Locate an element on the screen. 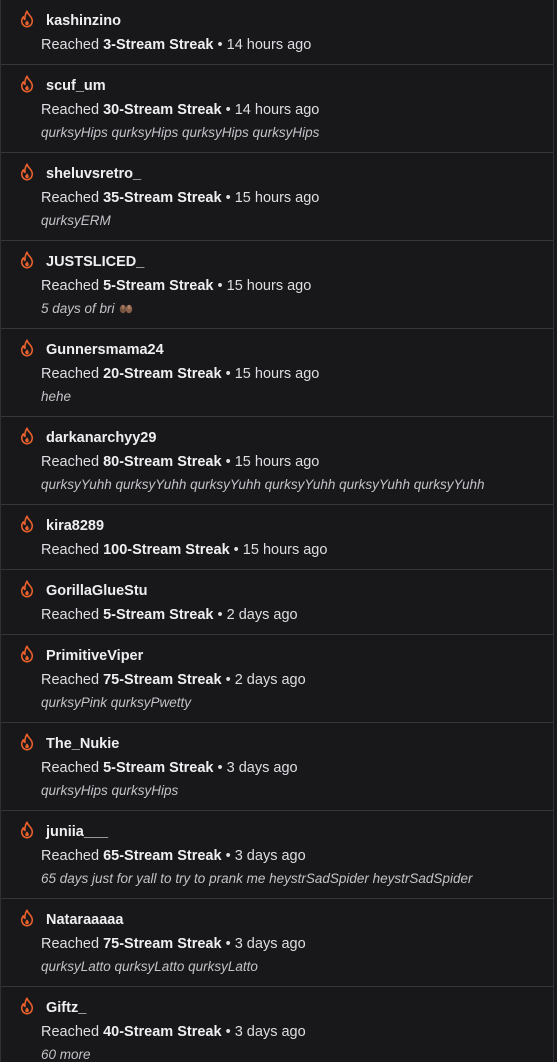 Image resolution: width=557 pixels, height=1062 pixels. streak-line: Reached 75-Stream Streak • 3 days ago is located at coordinates (291, 944).